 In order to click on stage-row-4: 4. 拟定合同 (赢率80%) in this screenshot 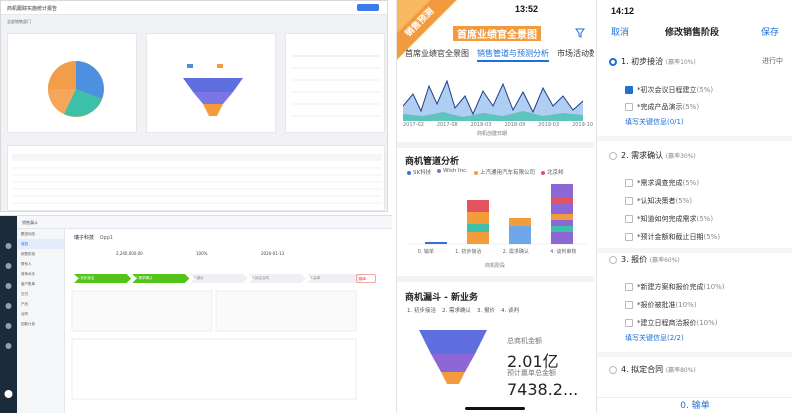, I will do `click(698, 371)`.